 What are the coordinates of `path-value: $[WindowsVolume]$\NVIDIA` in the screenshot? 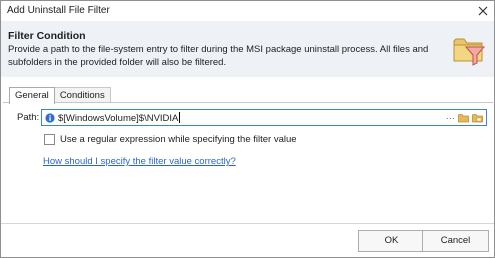 It's located at (119, 118).